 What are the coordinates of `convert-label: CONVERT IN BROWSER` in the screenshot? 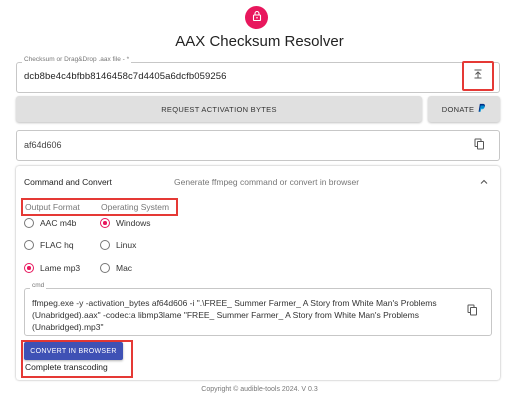 It's located at (73, 351).